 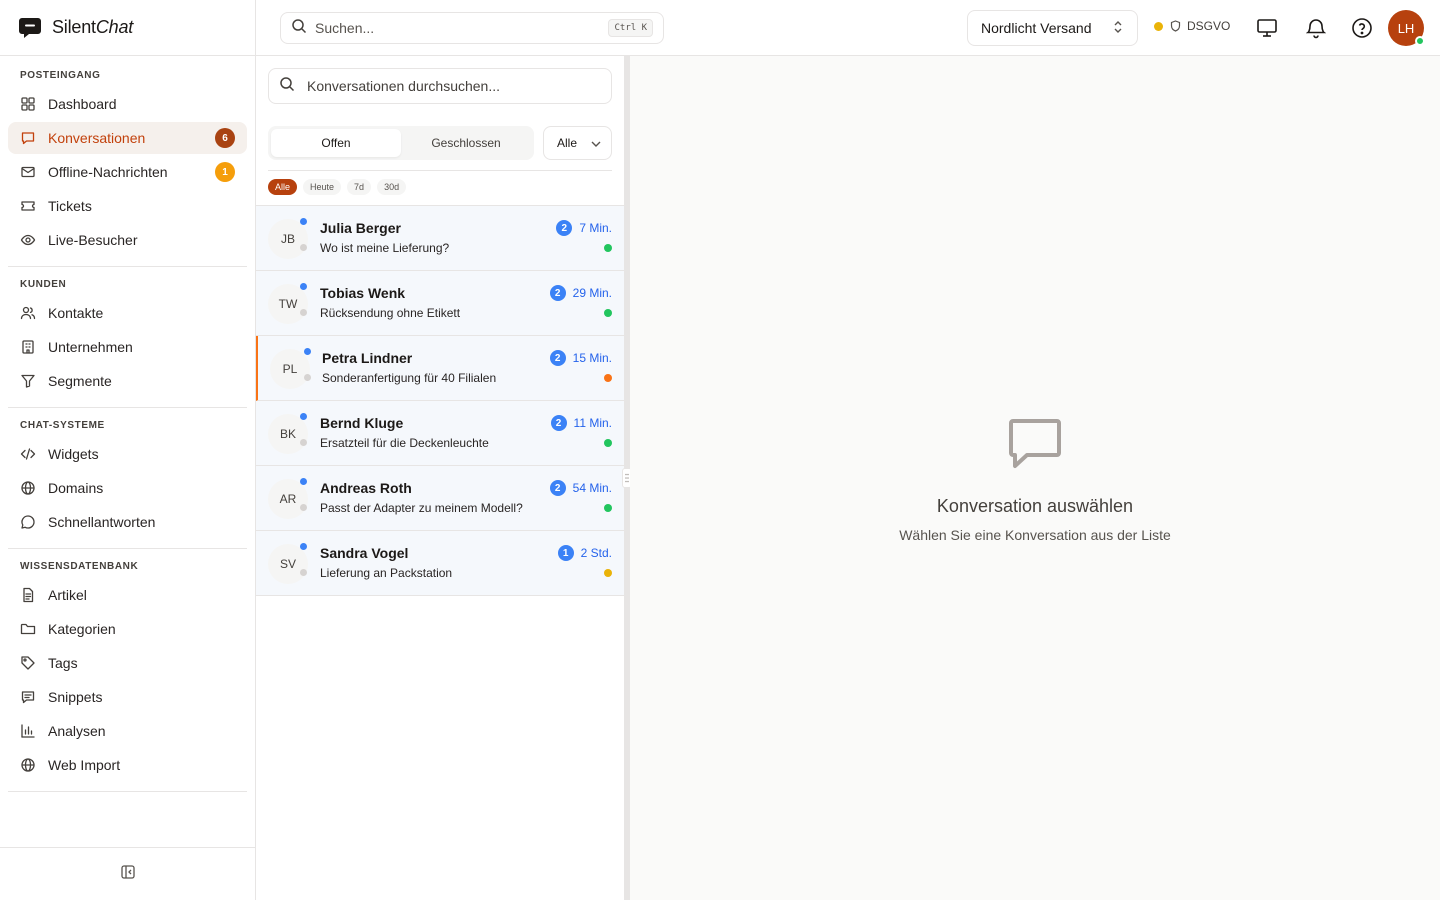 What do you see at coordinates (79, 566) in the screenshot?
I see `nav-section-title: WISSENSDATENBANK` at bounding box center [79, 566].